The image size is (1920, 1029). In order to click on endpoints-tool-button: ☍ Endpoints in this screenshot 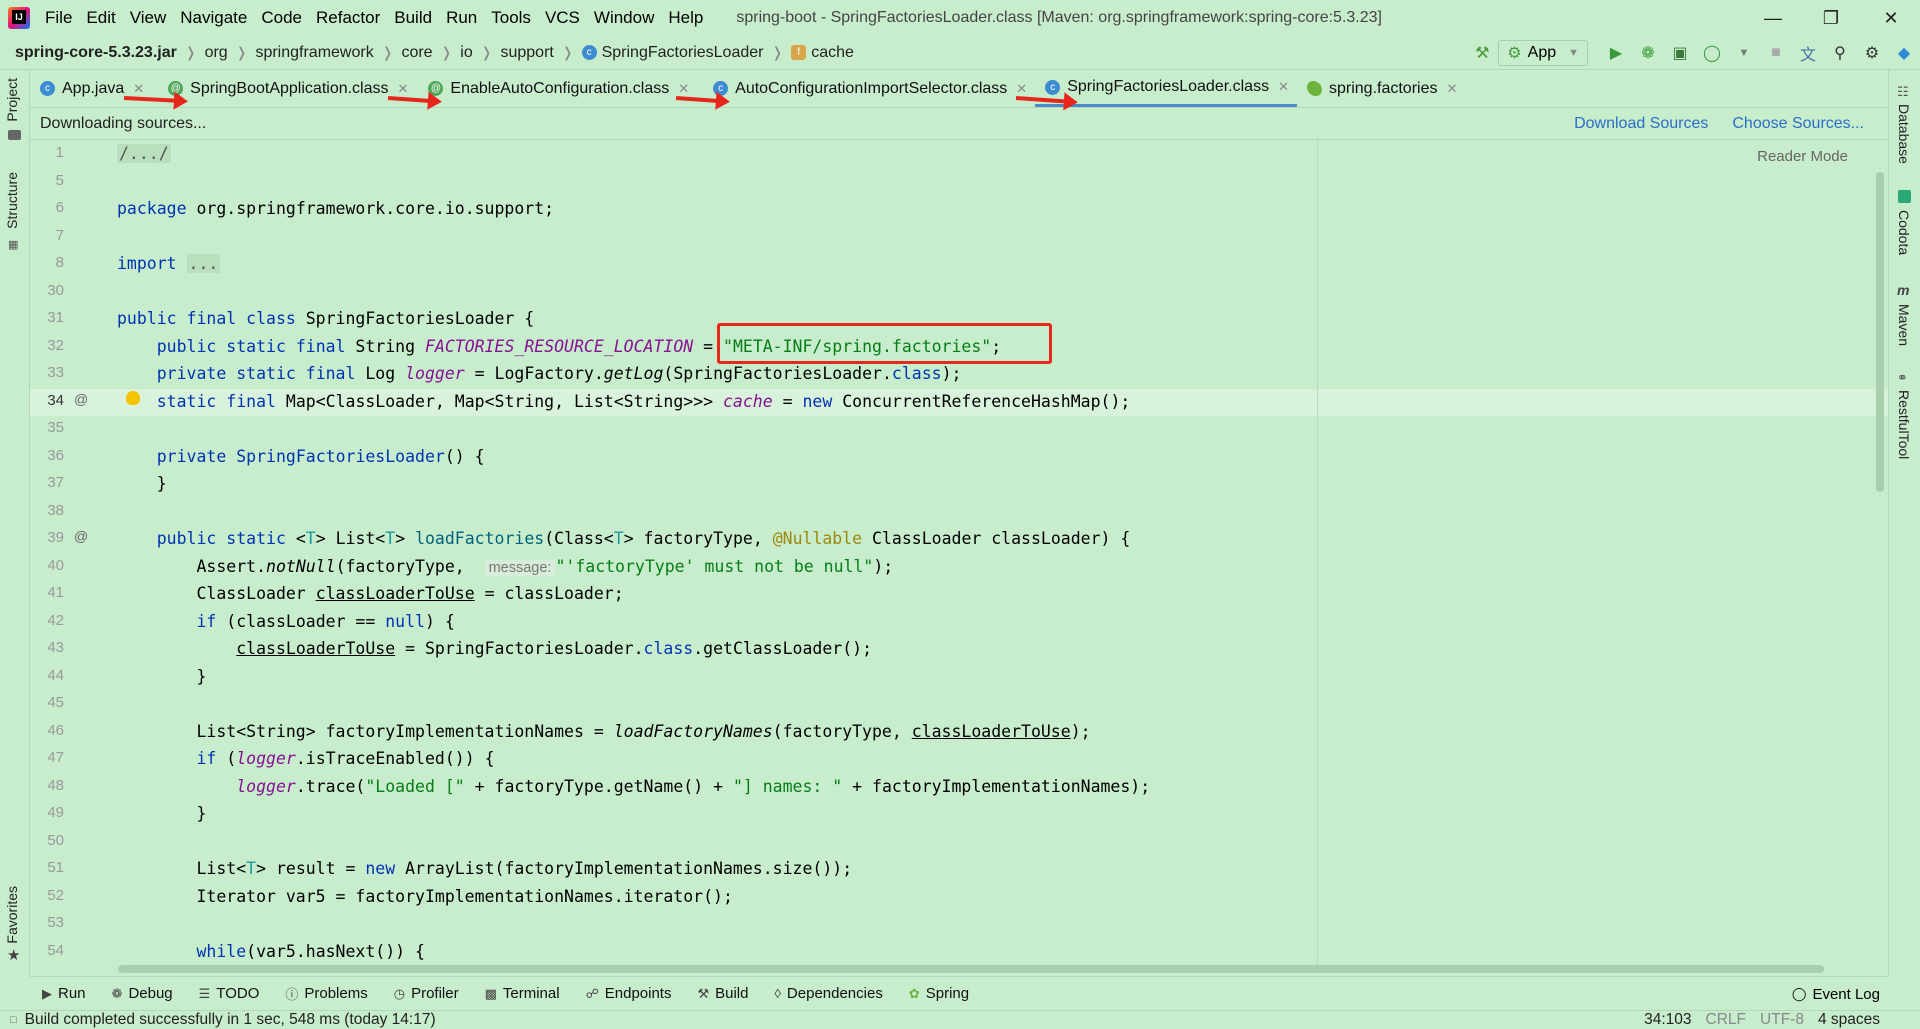, I will do `click(629, 993)`.